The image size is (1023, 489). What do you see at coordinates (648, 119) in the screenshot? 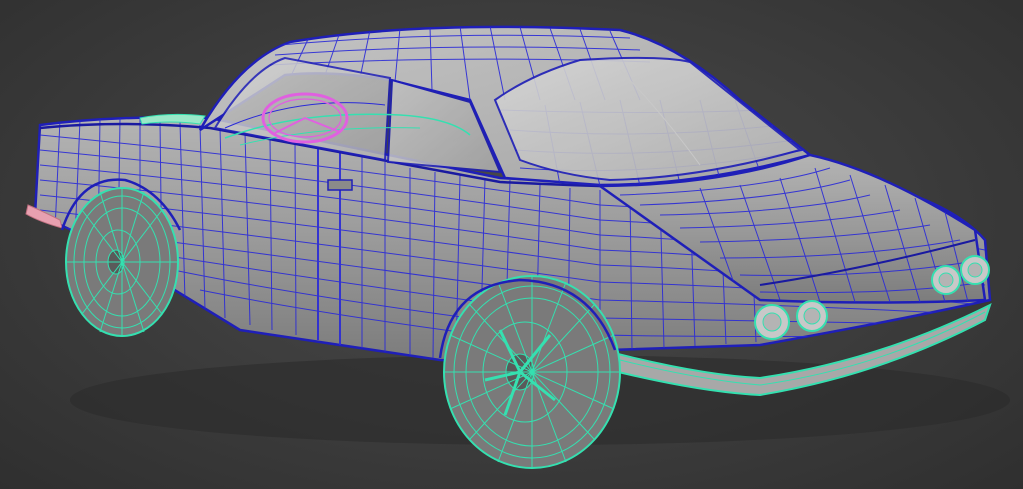
I see `rear-window` at bounding box center [648, 119].